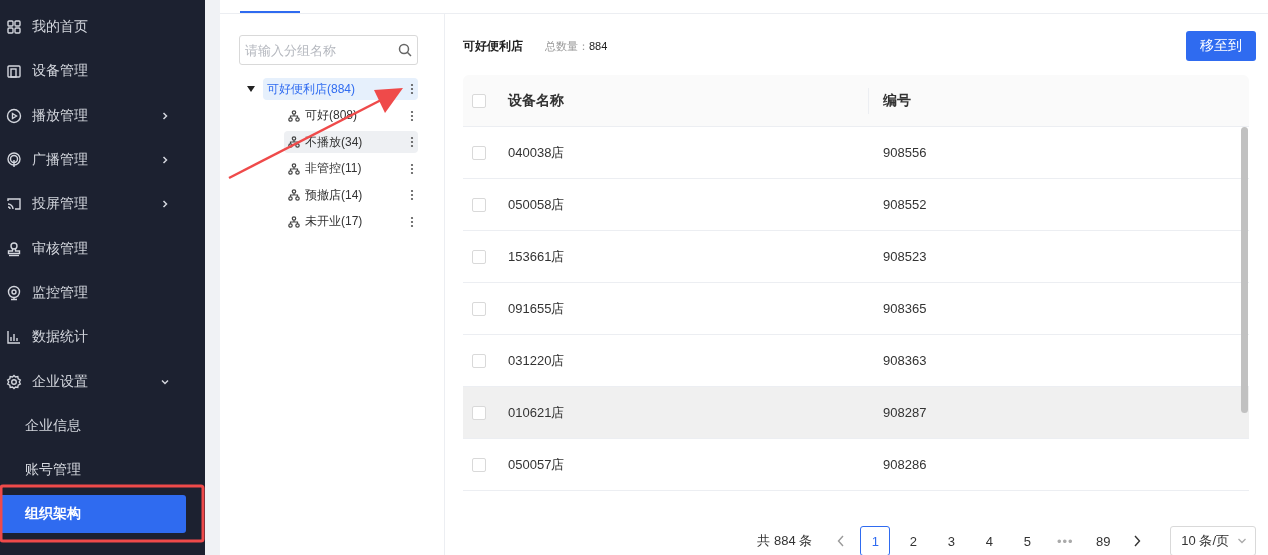 The image size is (1268, 555). What do you see at coordinates (328, 50) in the screenshot?
I see `search-field: 请输入分组名称` at bounding box center [328, 50].